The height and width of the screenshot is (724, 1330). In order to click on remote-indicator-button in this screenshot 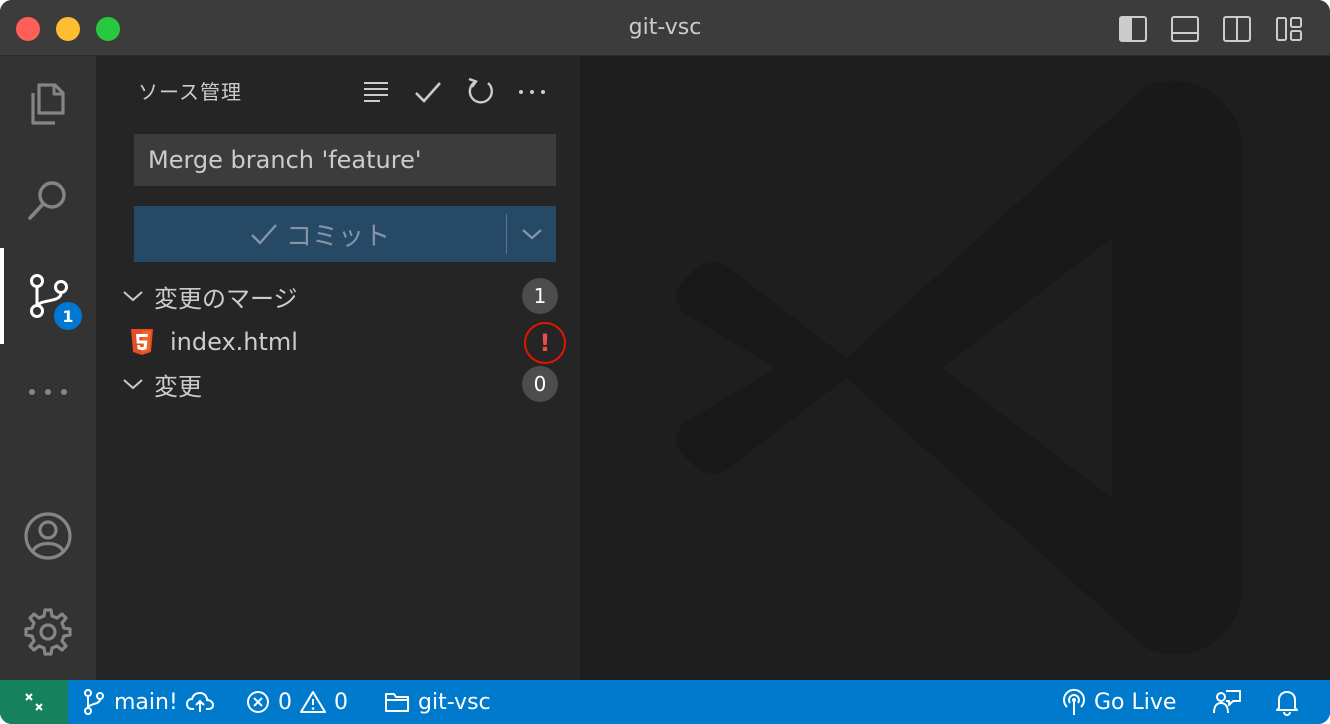, I will do `click(34, 702)`.